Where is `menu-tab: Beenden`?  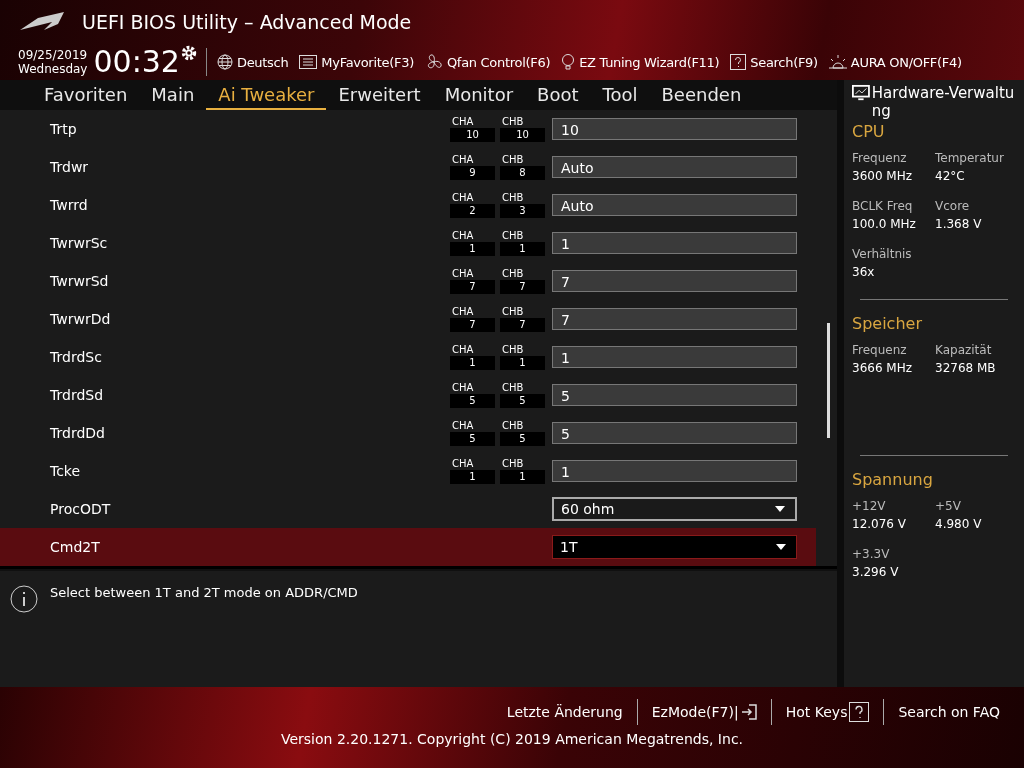 menu-tab: Beenden is located at coordinates (701, 95).